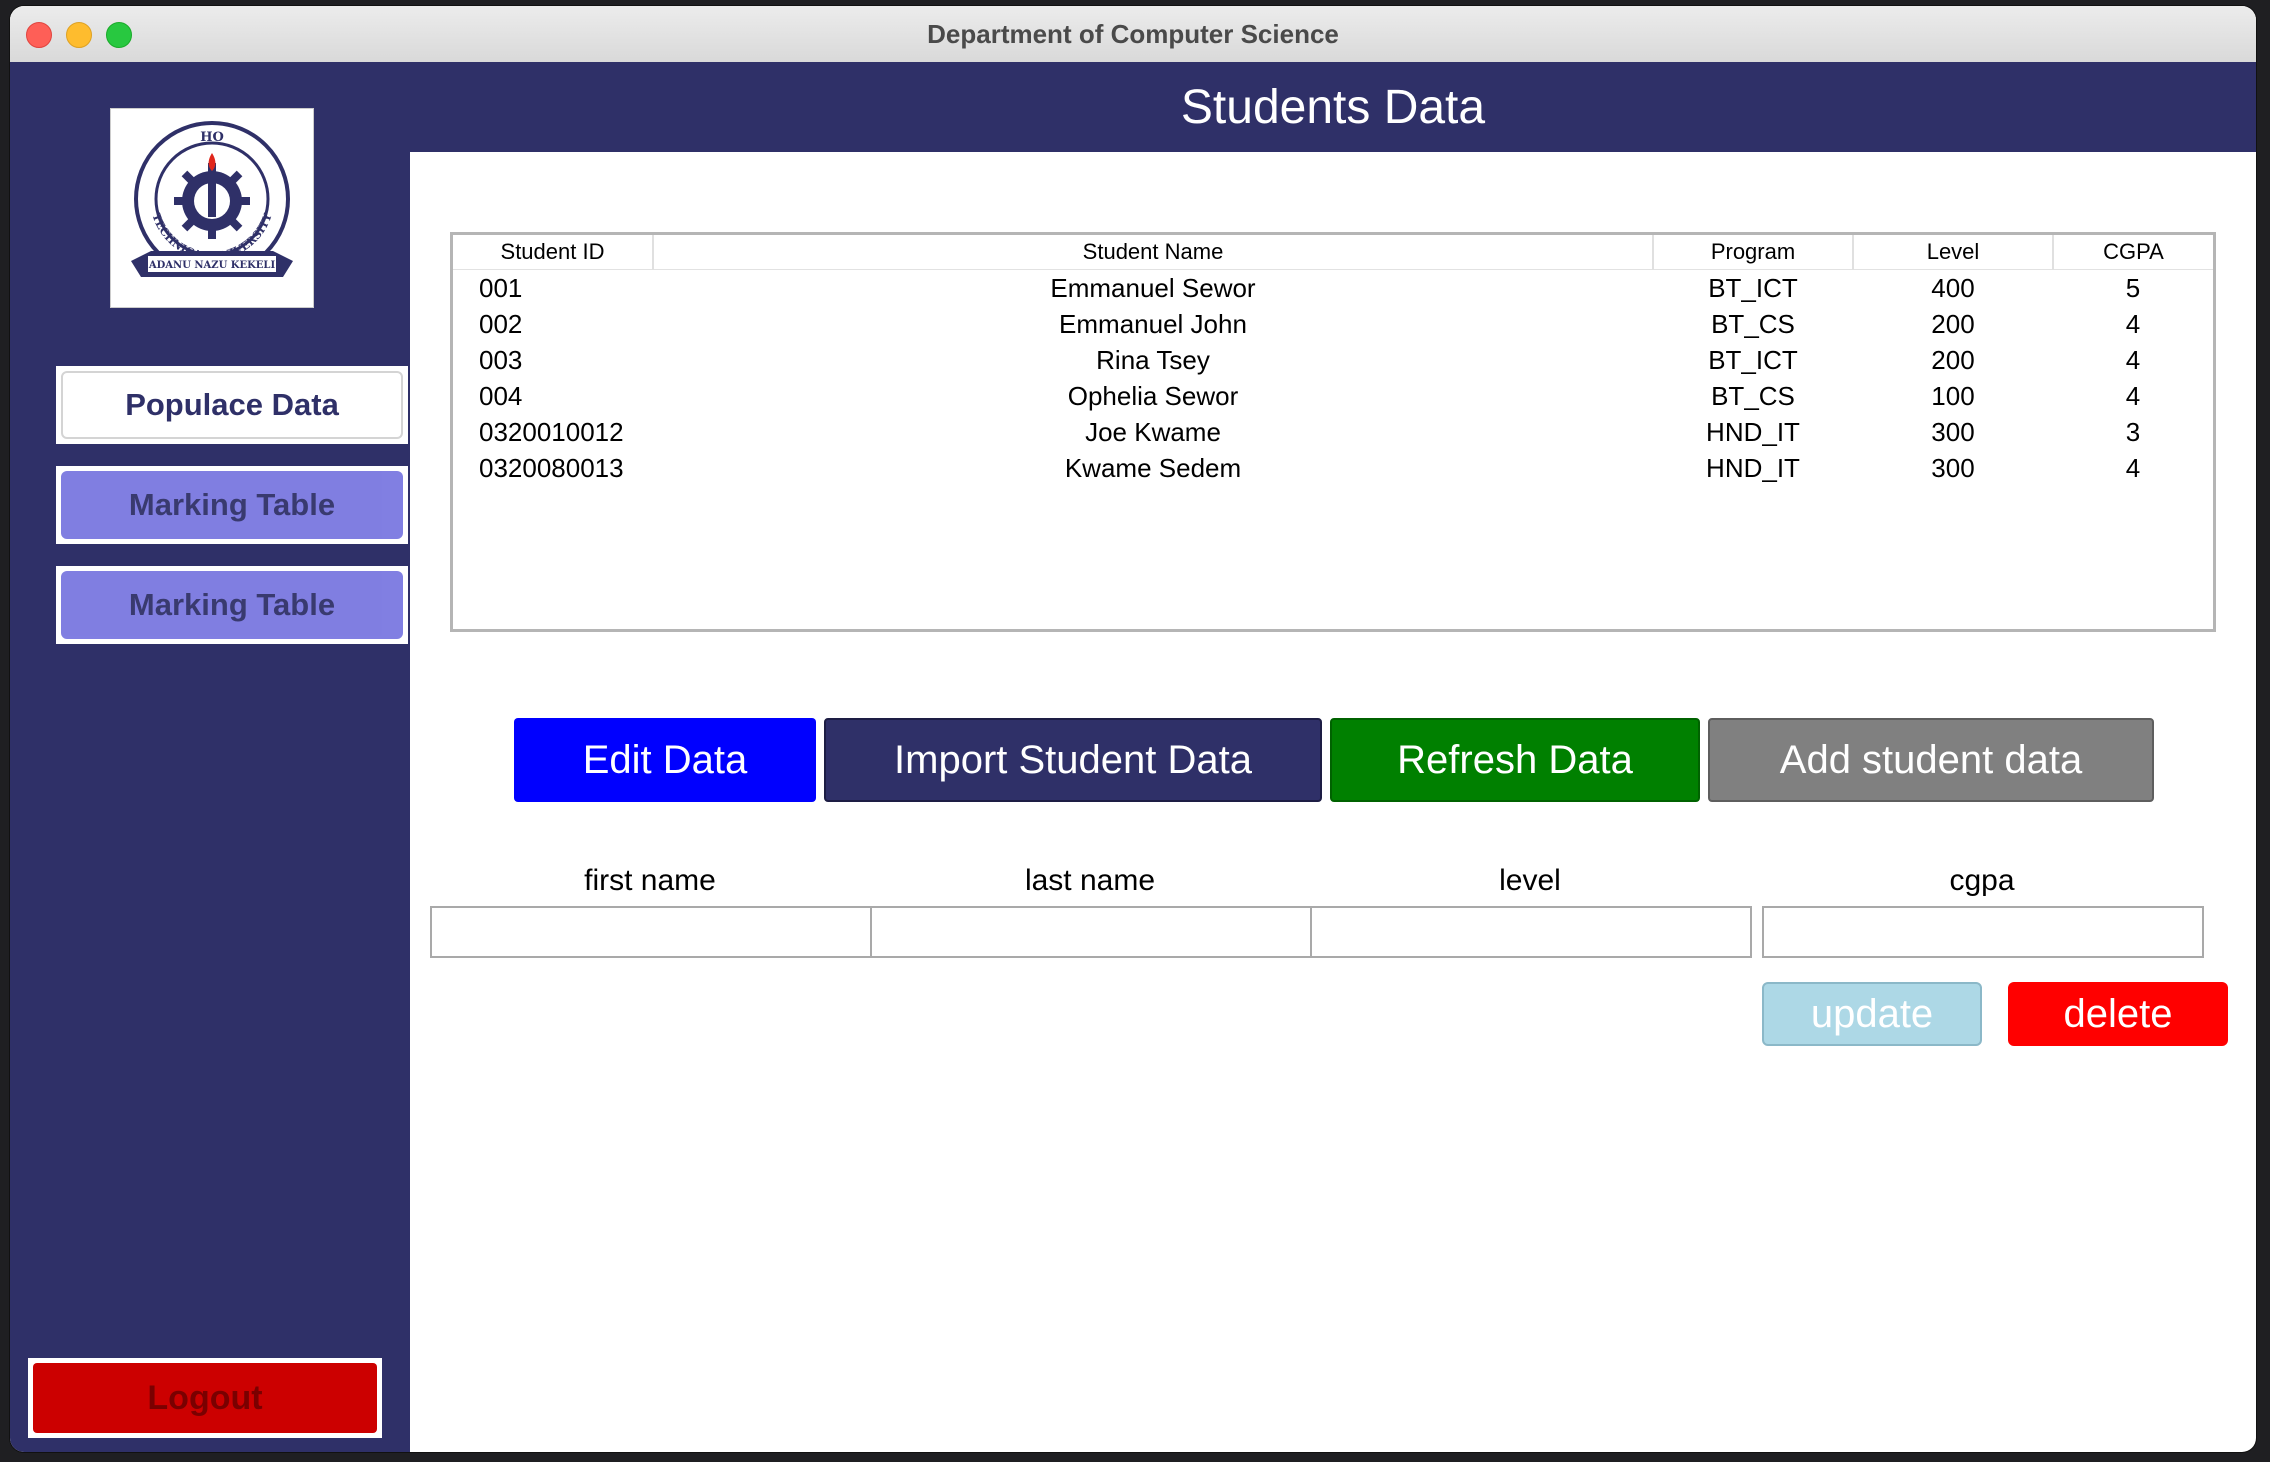 This screenshot has height=1462, width=2270. What do you see at coordinates (501, 395) in the screenshot?
I see `cell-student-id: 004` at bounding box center [501, 395].